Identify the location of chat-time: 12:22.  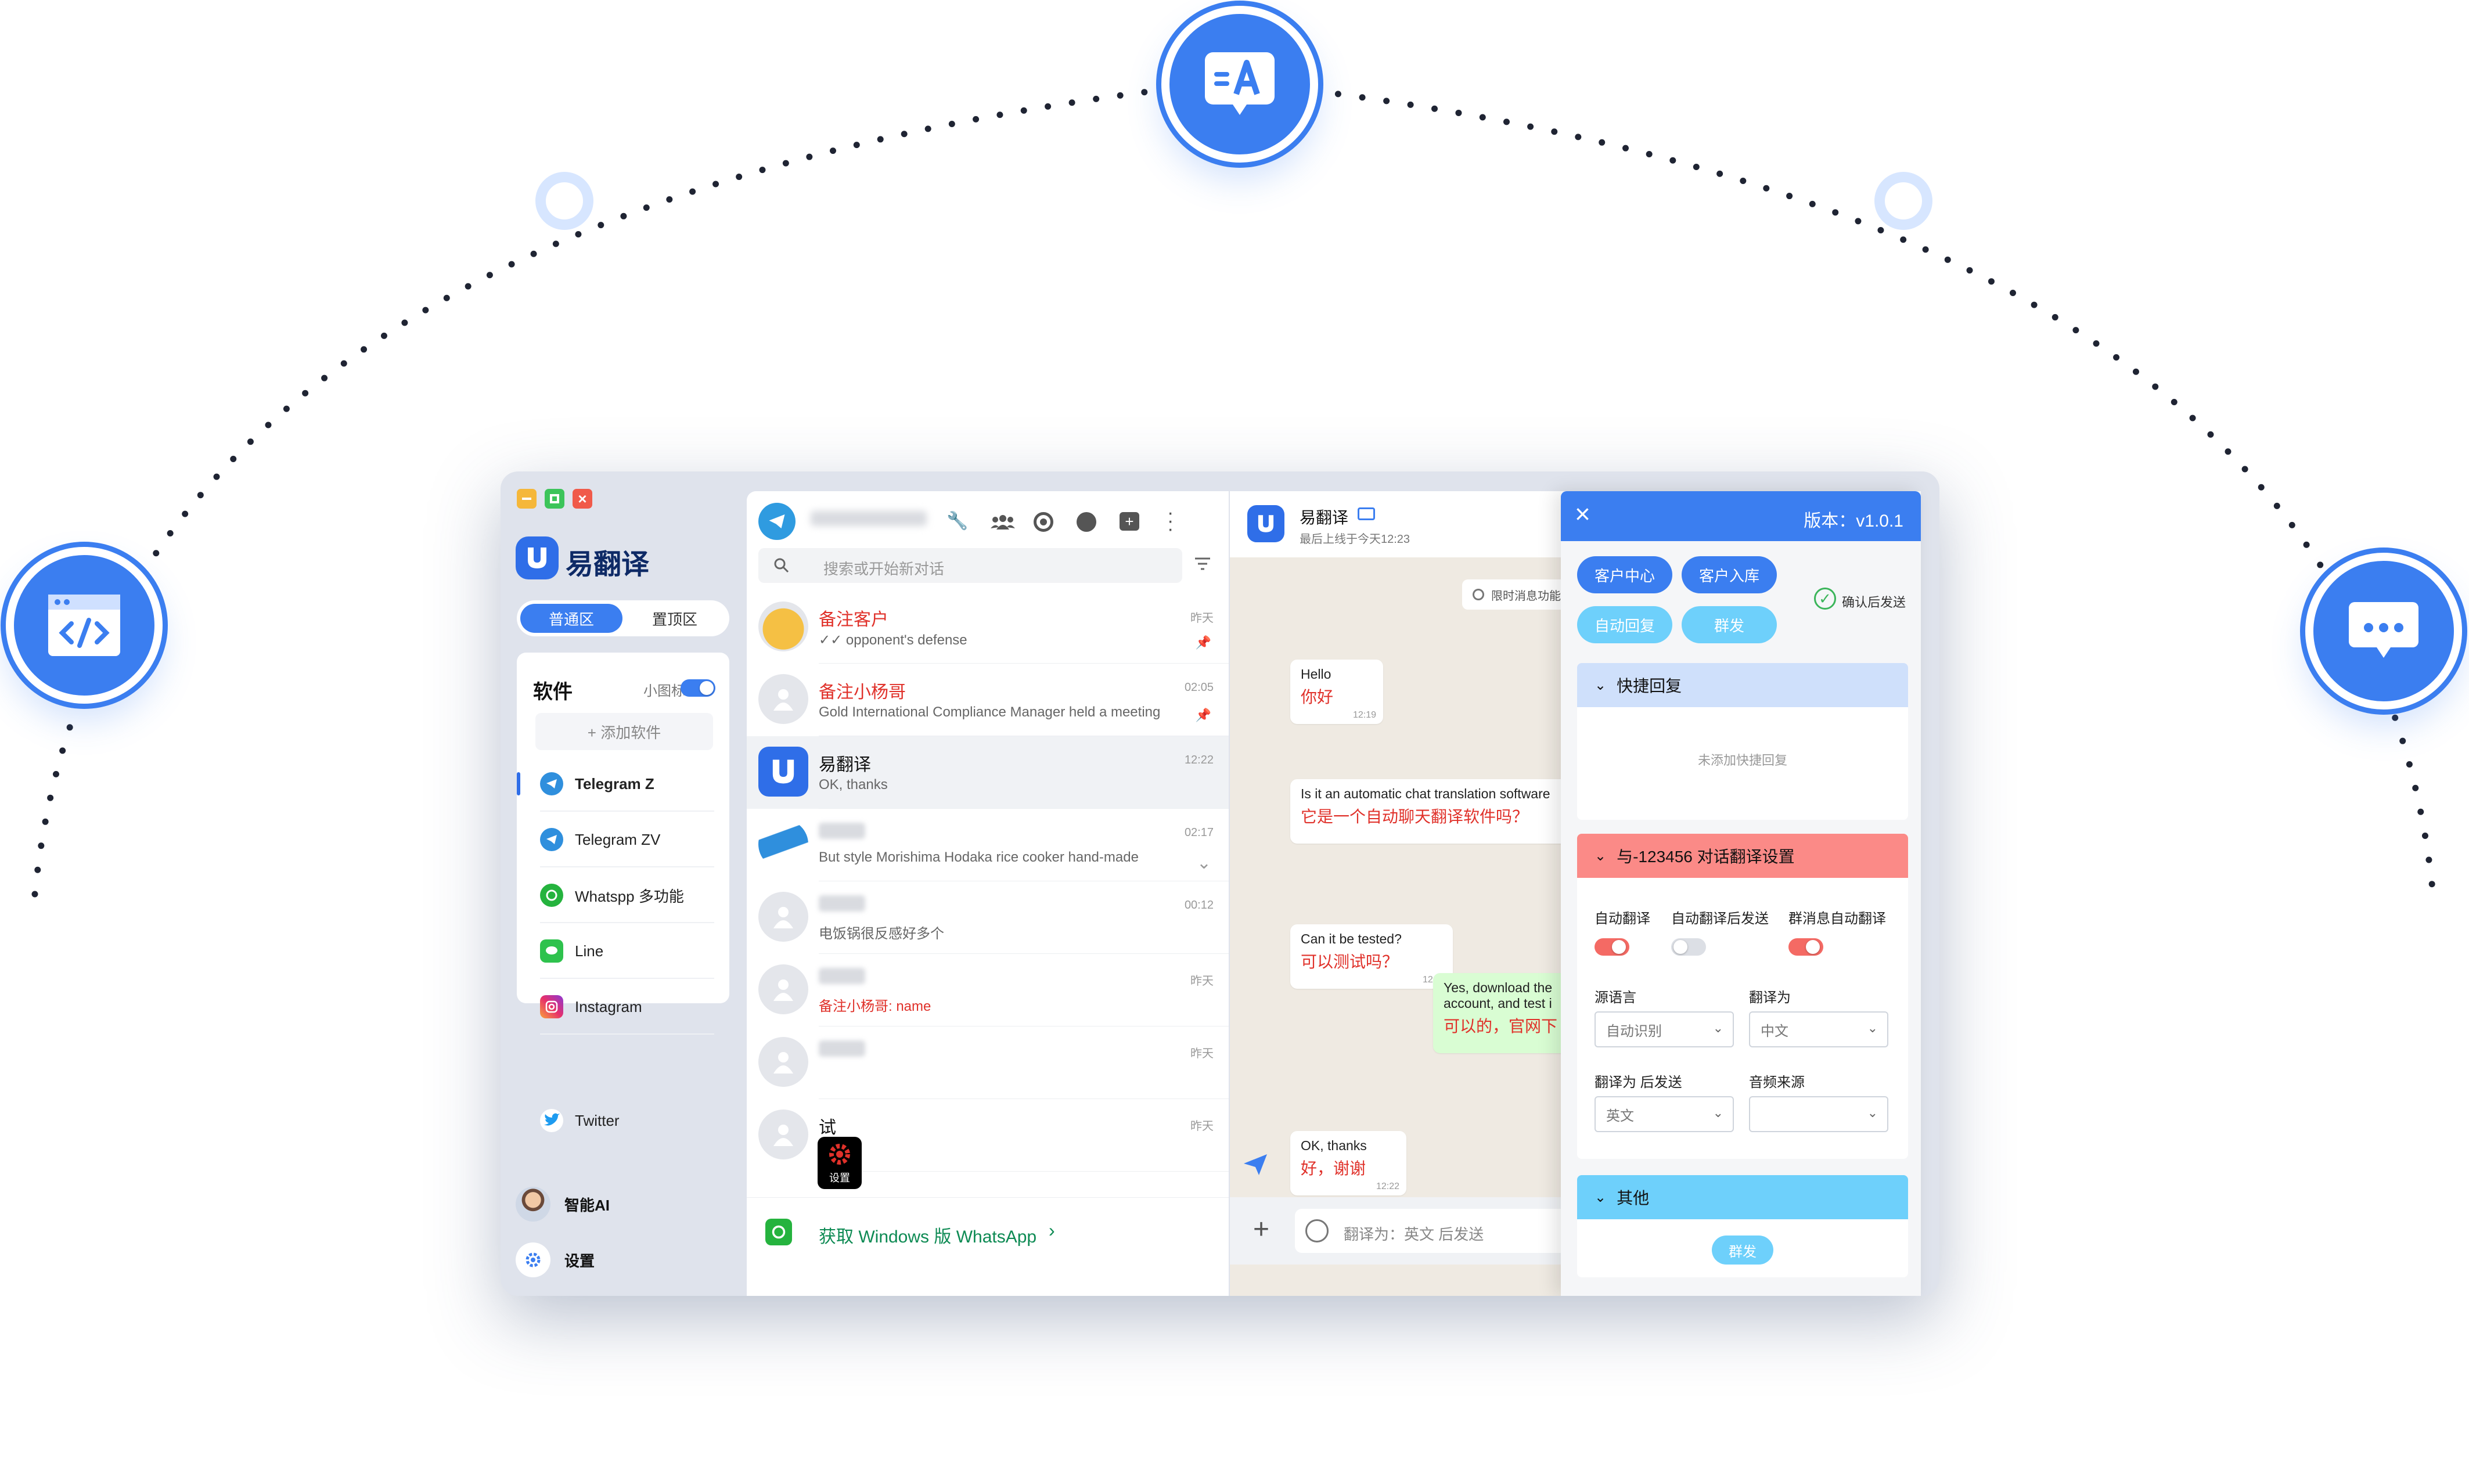
(1199, 760).